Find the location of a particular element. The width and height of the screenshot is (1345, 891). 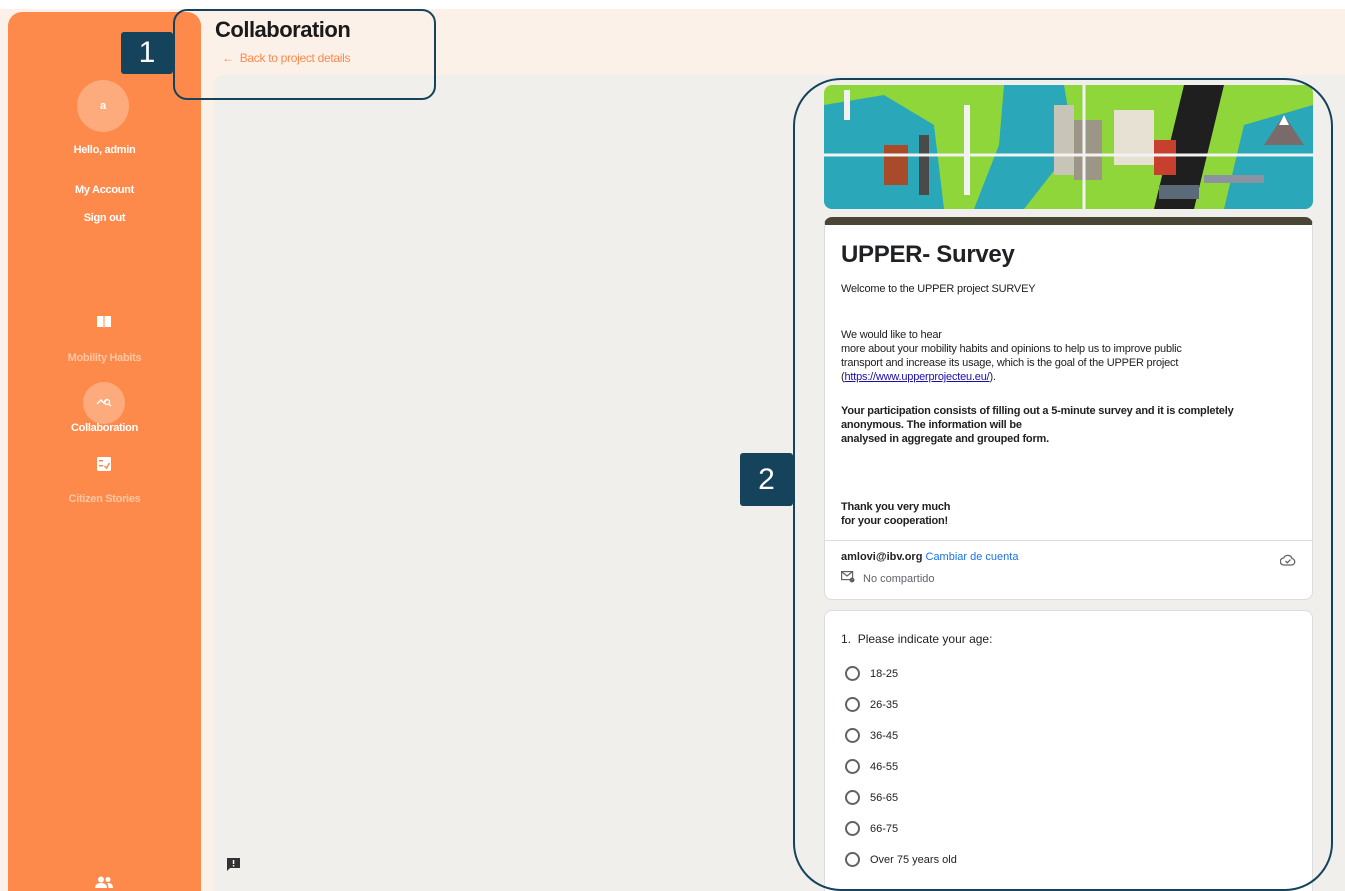

sign-out-link: Sign out is located at coordinates (104, 218).